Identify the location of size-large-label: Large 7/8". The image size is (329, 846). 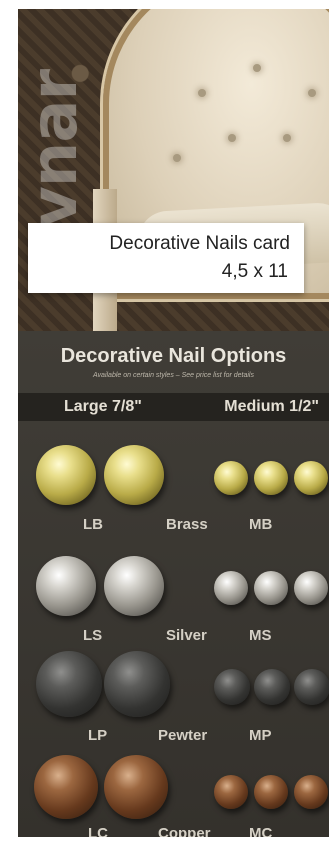
(103, 406).